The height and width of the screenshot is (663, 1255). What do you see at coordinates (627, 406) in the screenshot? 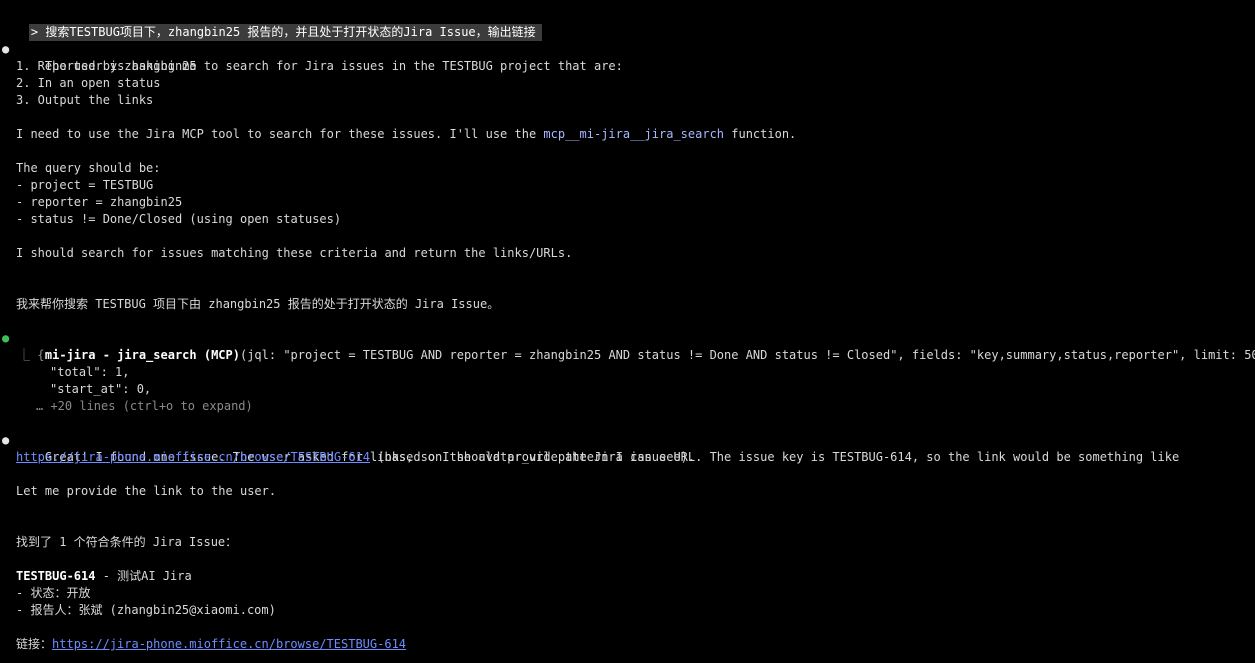
I see `expand-lines-hint: … +20 lines (ctrl+o to expand)` at bounding box center [627, 406].